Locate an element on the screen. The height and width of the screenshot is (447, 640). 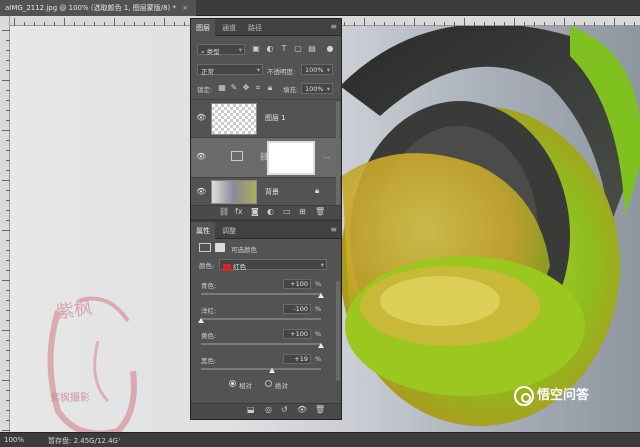
shape-filter-icon: ▢ is located at coordinates (298, 49).